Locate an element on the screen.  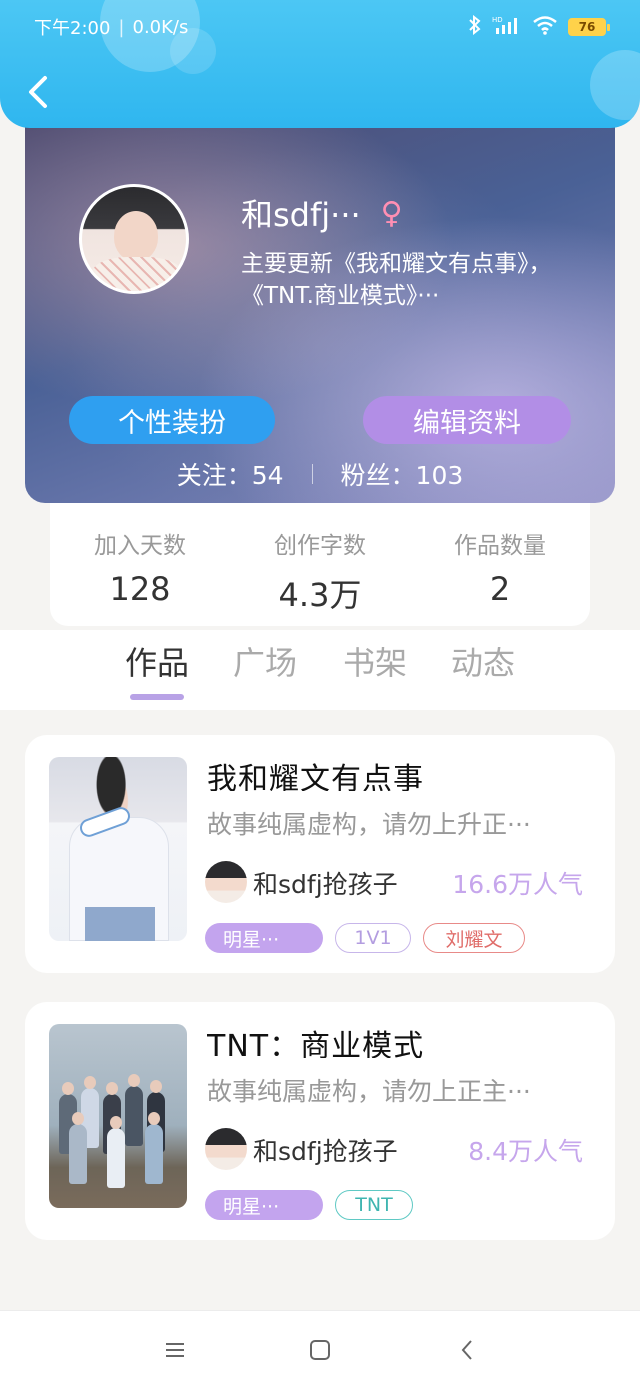
follow-stats: 关注：54 粉丝：103 is located at coordinates (320, 474).